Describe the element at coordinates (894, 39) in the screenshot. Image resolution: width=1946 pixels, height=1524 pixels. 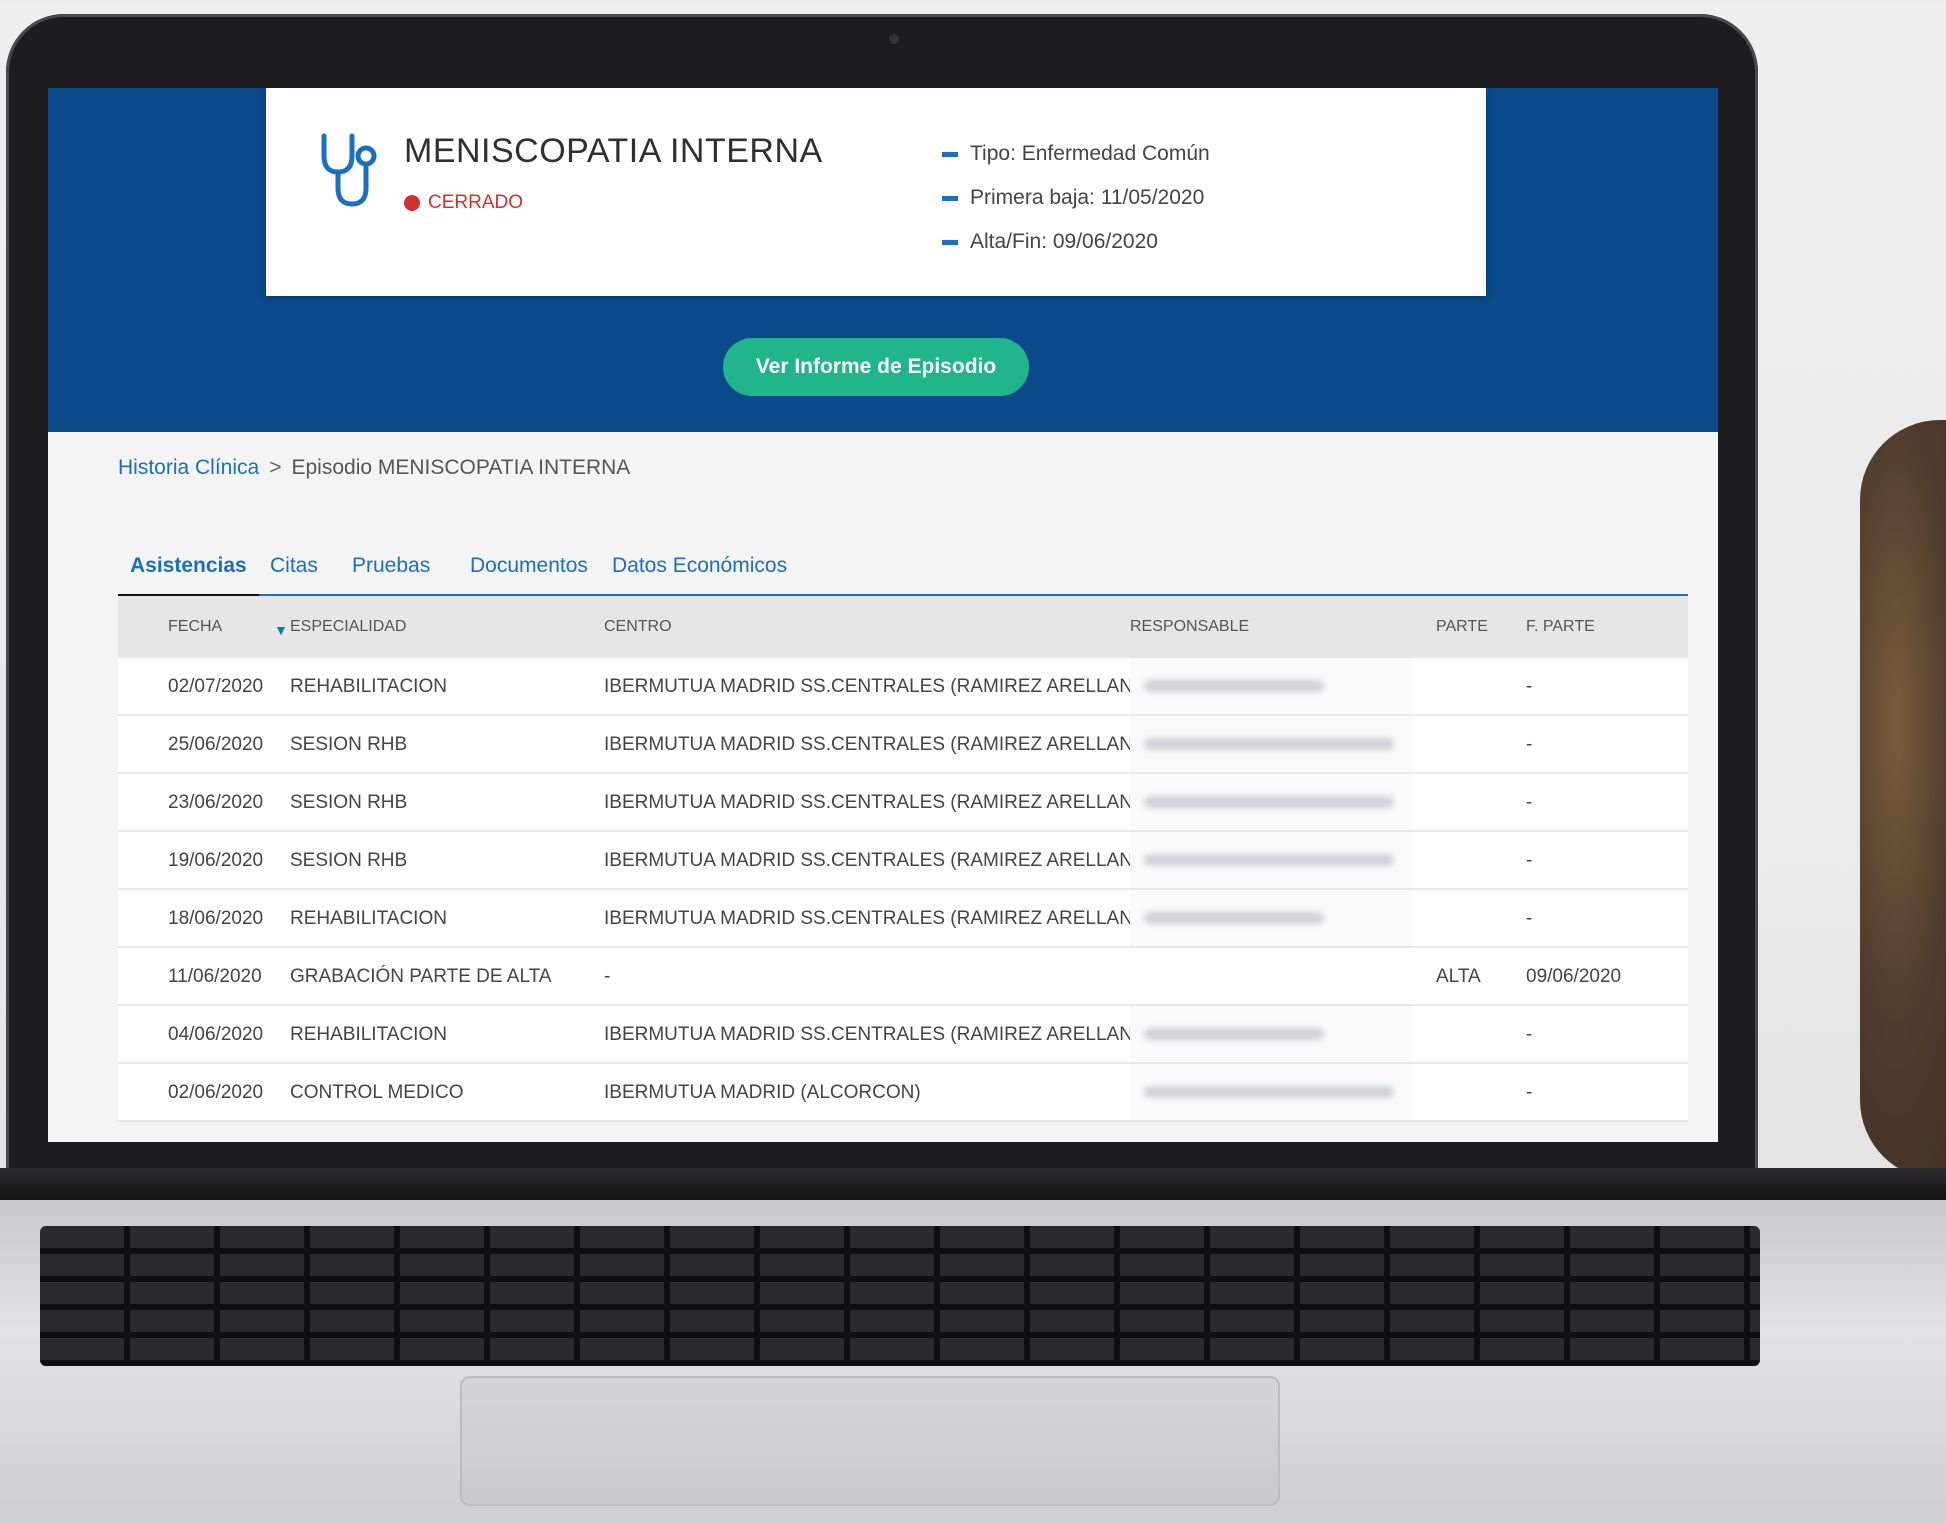
I see `camera-dot` at that location.